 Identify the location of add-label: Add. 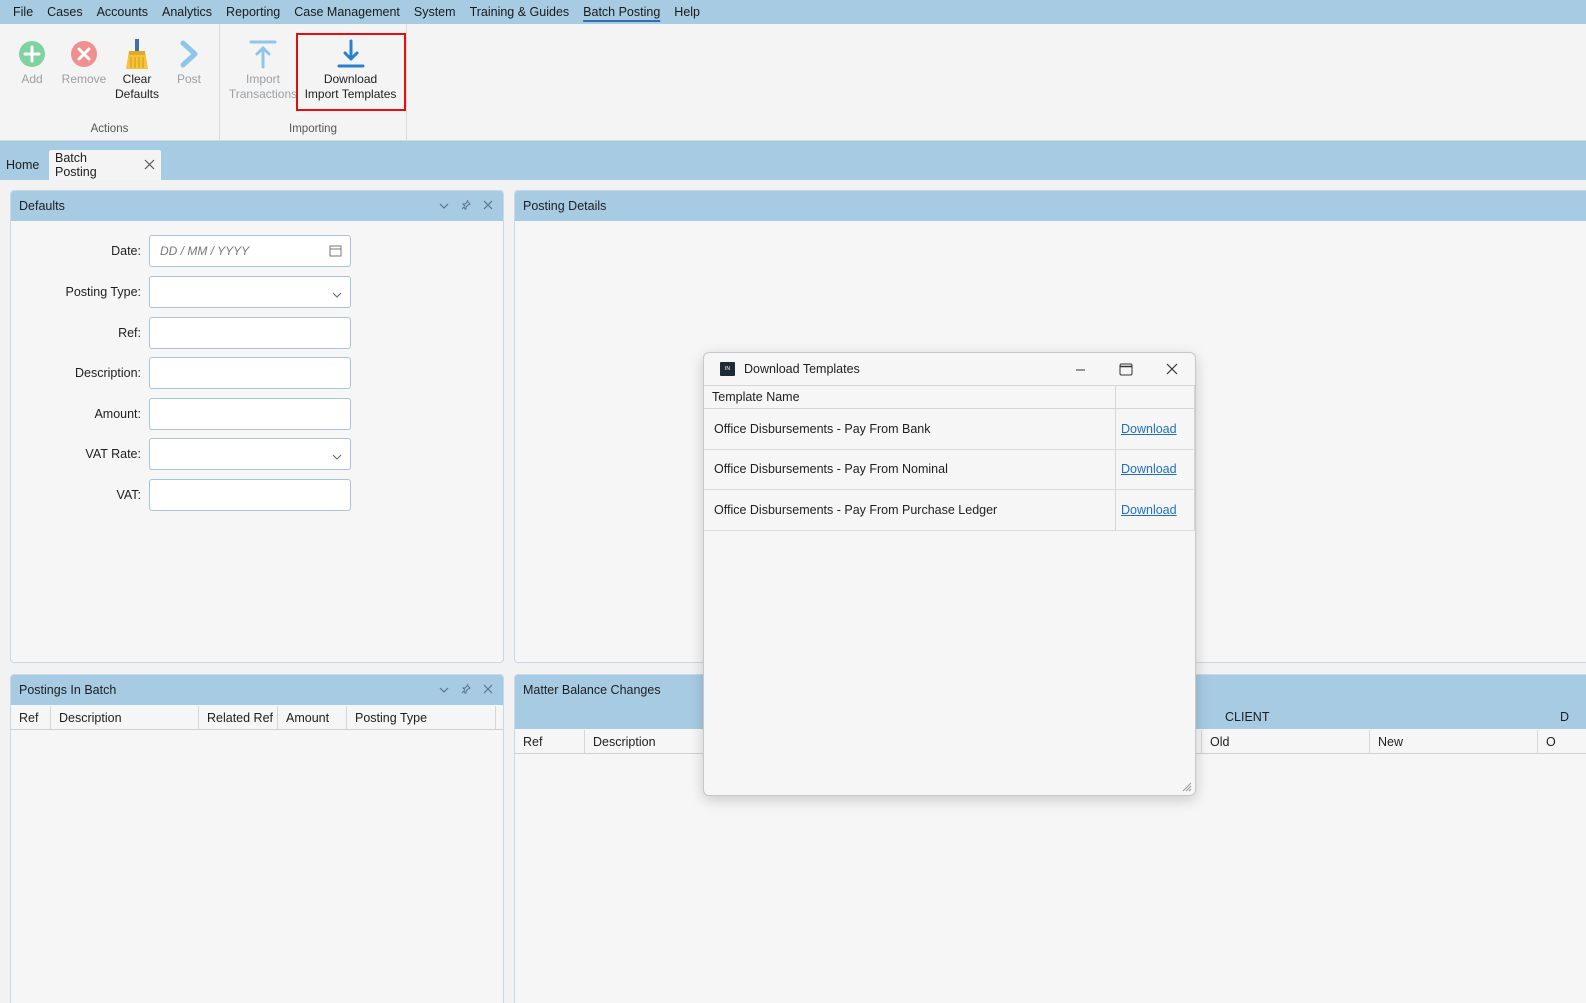
(32, 79).